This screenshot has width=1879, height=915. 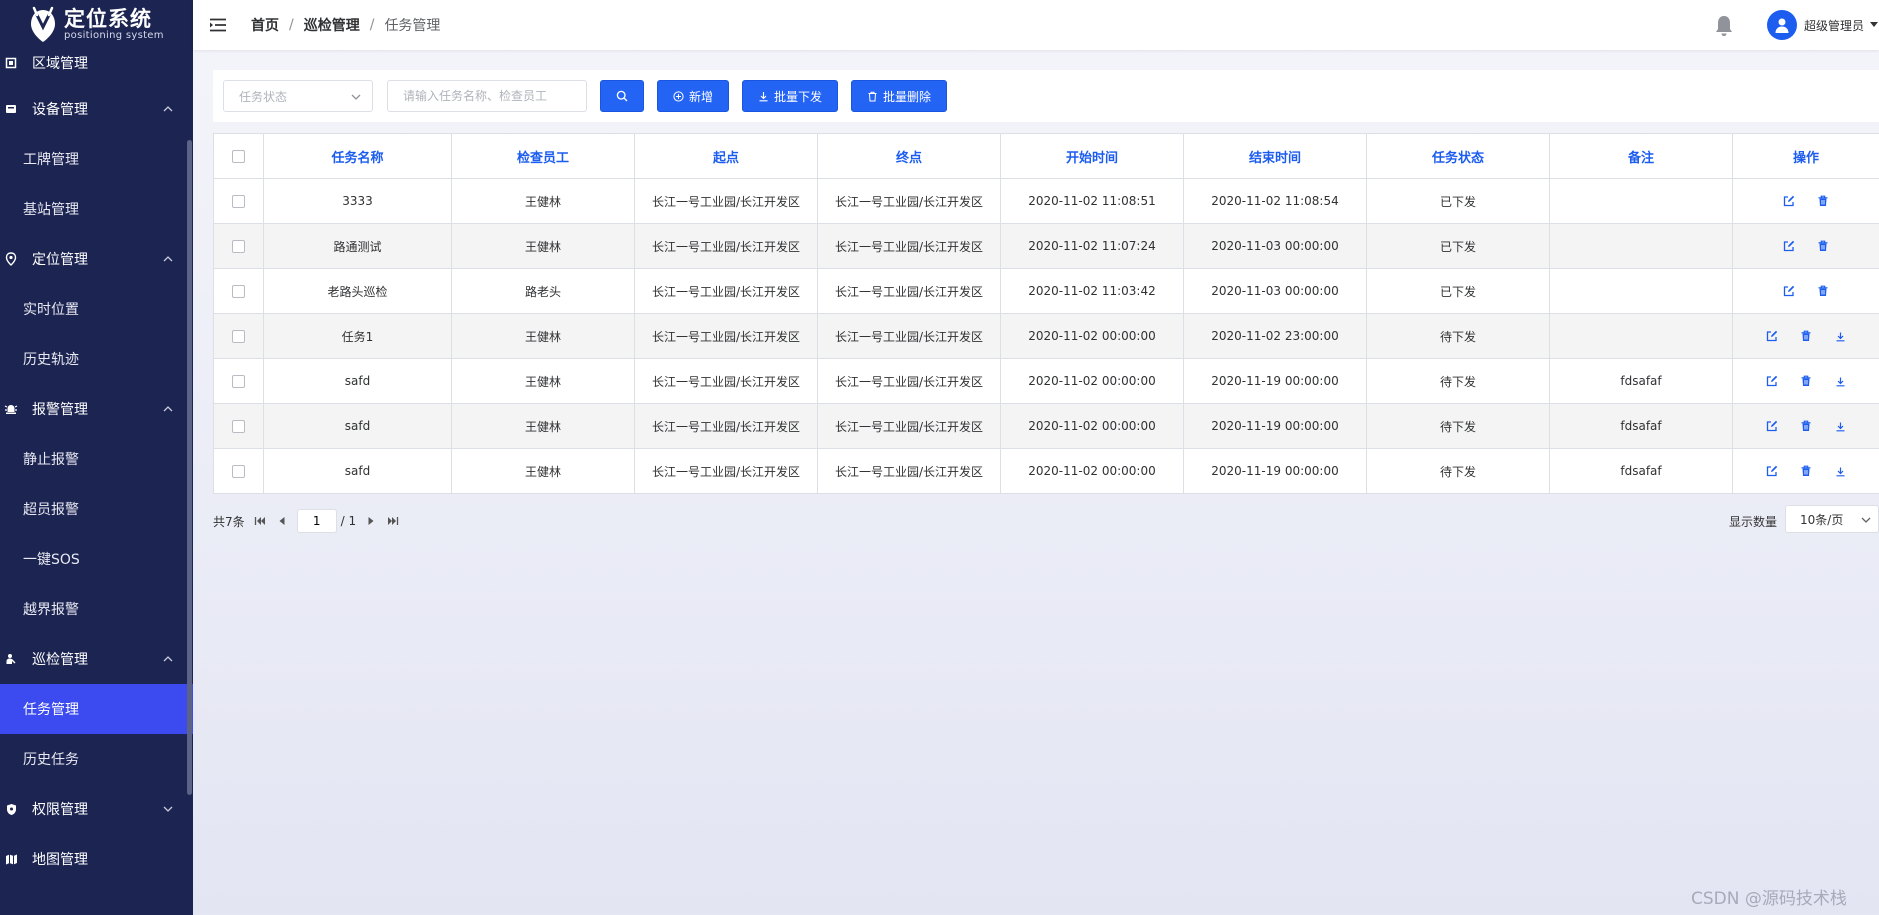 I want to click on sidebar-item-badge: 工牌管理, so click(x=96, y=159).